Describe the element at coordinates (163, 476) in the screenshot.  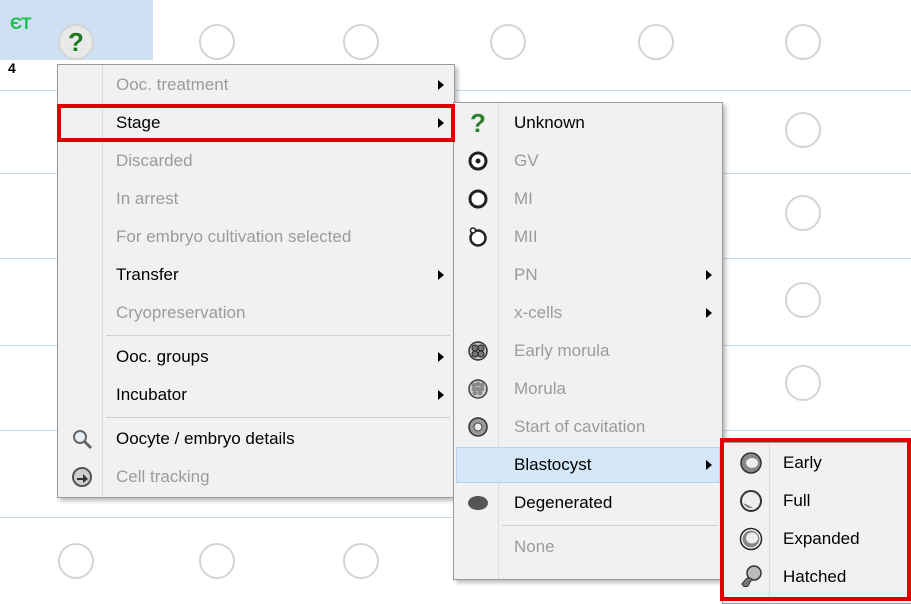
I see `menu-item-label: Cell tracking` at that location.